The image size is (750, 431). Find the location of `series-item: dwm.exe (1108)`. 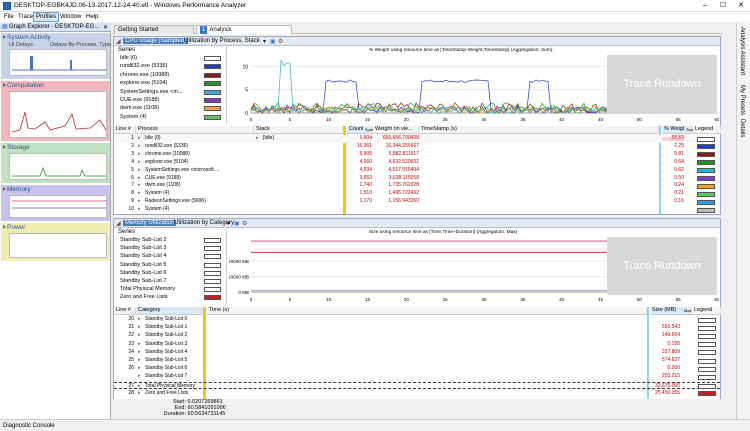

series-item: dwm.exe (1108) is located at coordinates (139, 108).